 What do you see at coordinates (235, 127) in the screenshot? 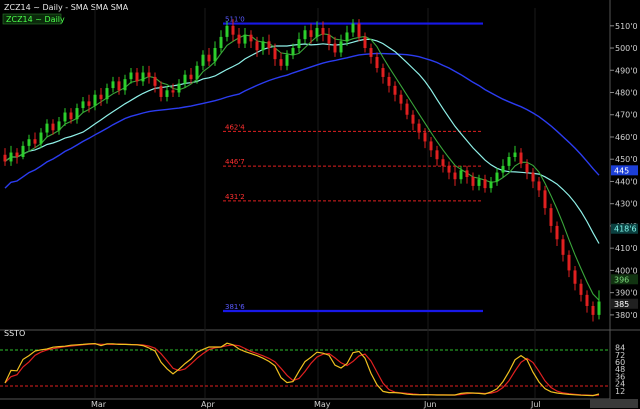
I see `fib-level-label: 462'4` at bounding box center [235, 127].